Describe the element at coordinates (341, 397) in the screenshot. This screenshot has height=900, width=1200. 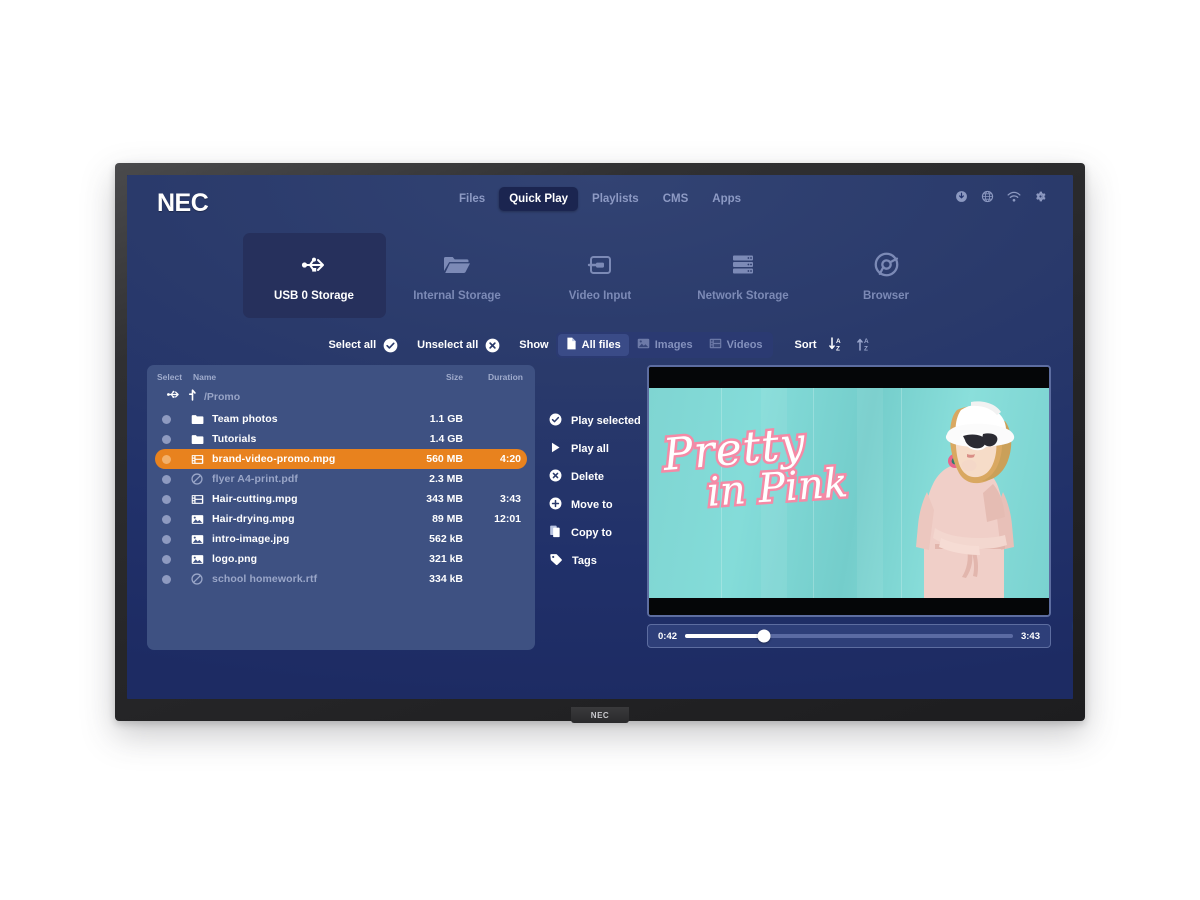
I see `breadcrumb: /Promo` at that location.